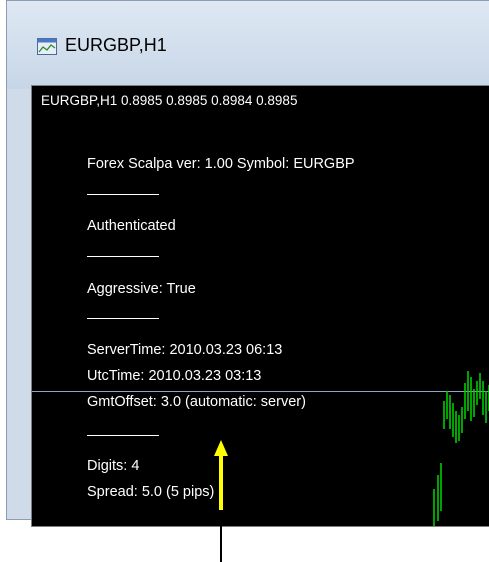 This screenshot has height=562, width=489. I want to click on status-utc-time: UtcTime: 2010.03.23 03:13, so click(174, 376).